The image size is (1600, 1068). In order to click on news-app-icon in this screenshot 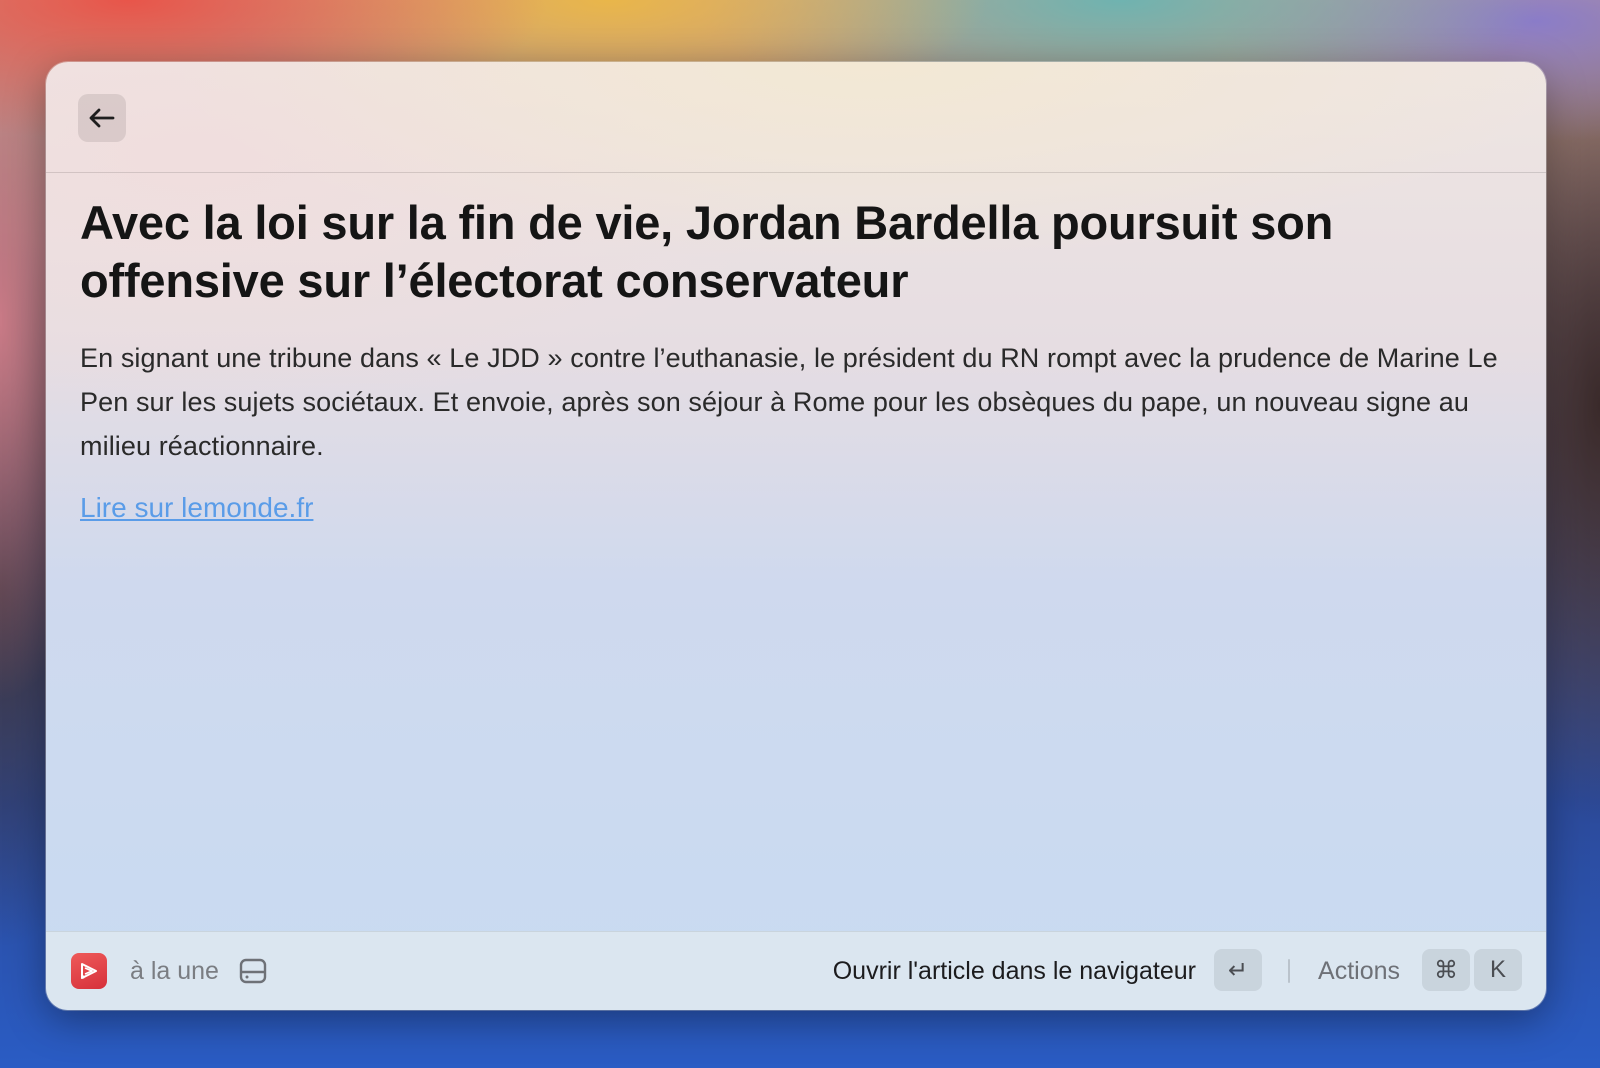, I will do `click(89, 971)`.